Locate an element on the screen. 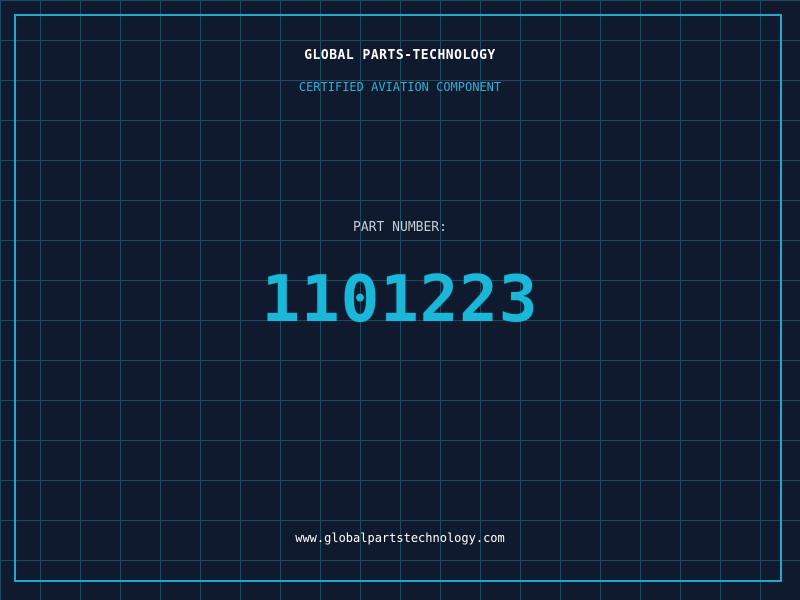 The image size is (800, 600). website-url: www.globalpartstechnology.com is located at coordinates (400, 538).